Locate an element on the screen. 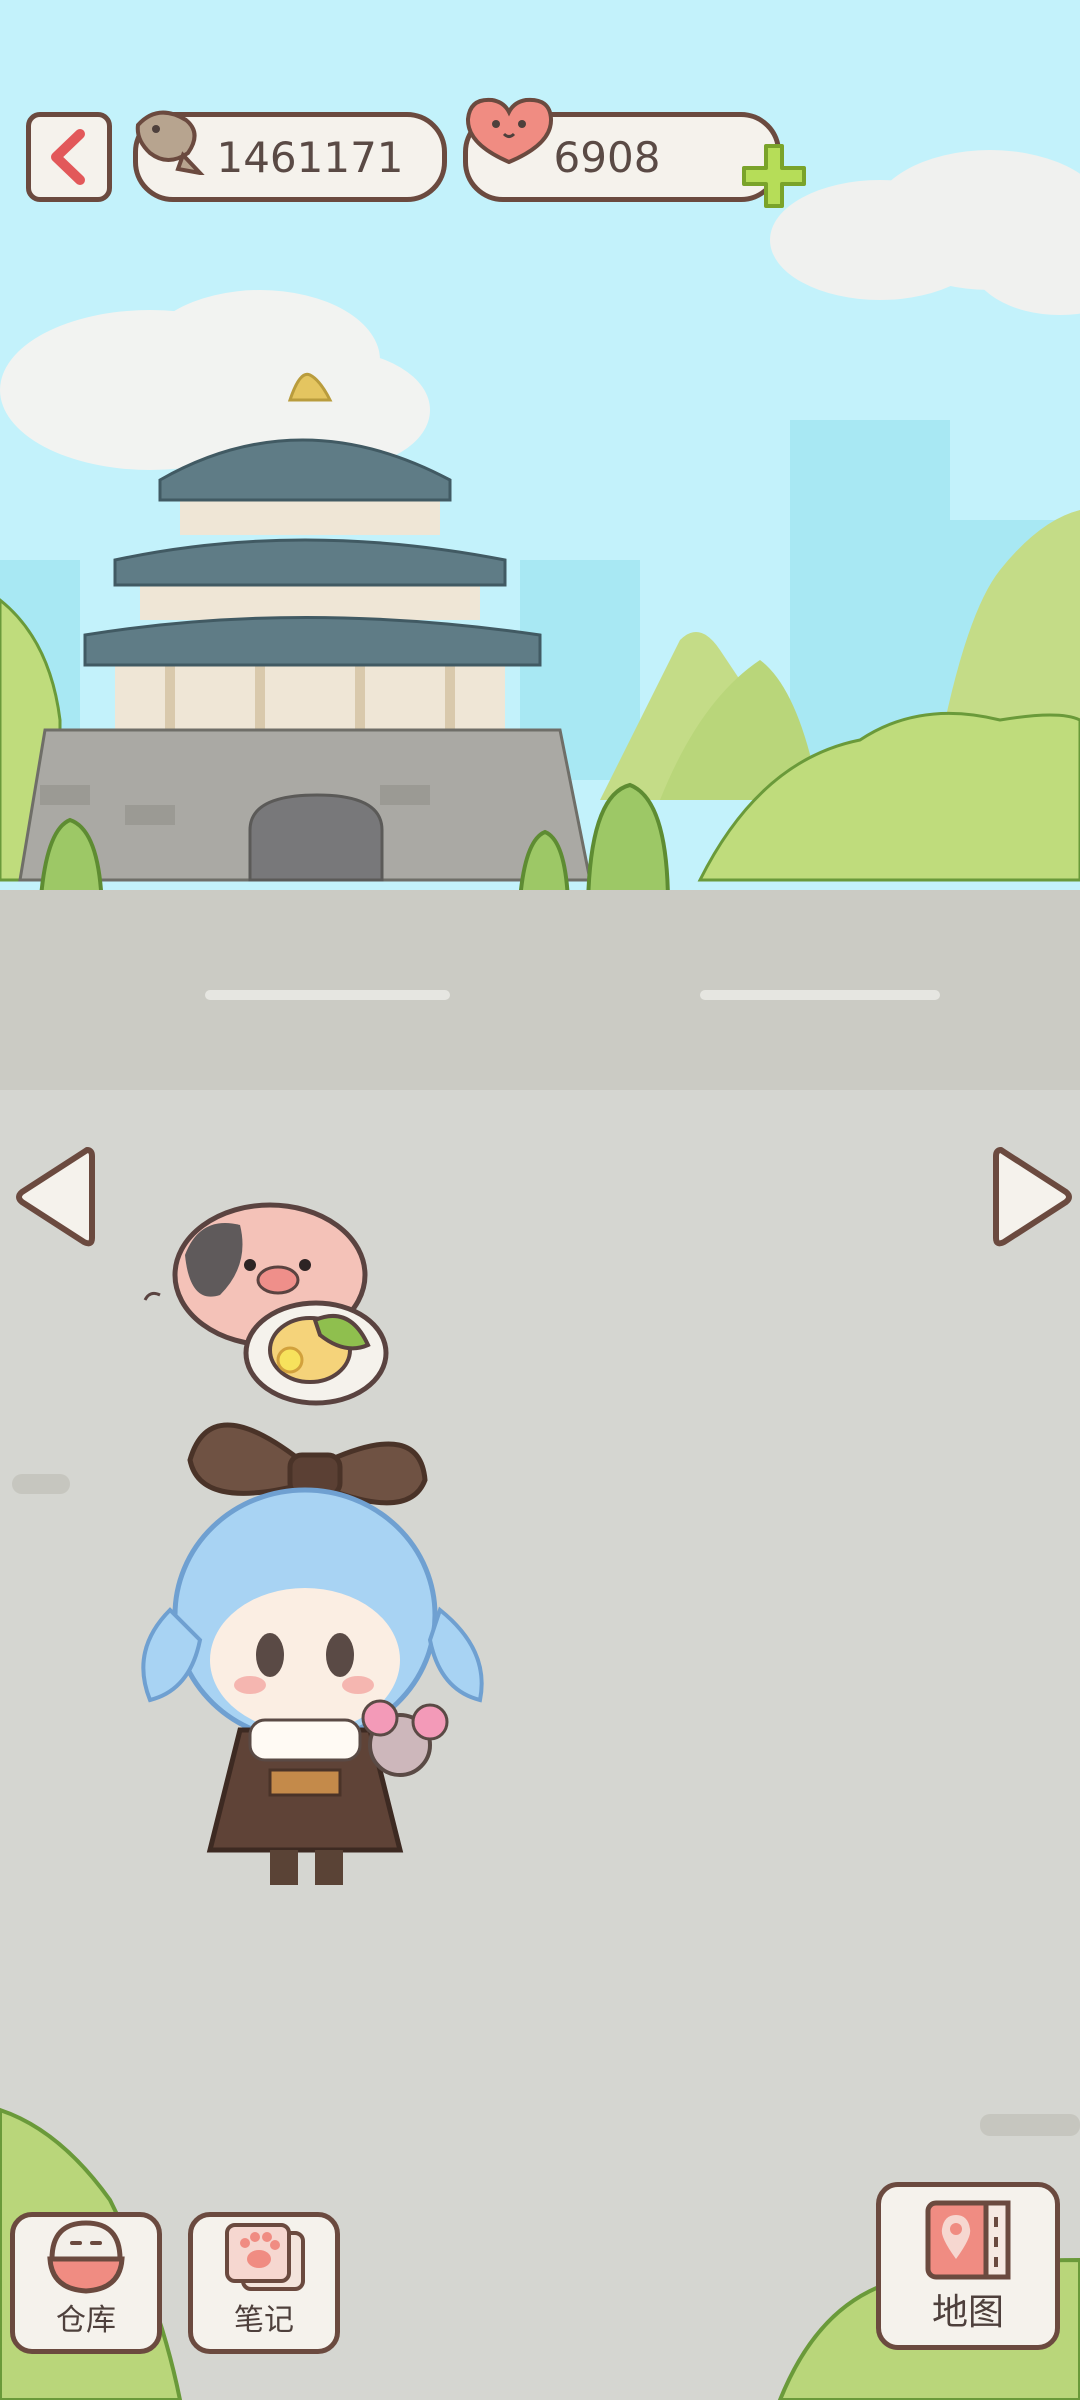 This screenshot has height=2400, width=1080. paw-notebook-icon is located at coordinates (265, 2257).